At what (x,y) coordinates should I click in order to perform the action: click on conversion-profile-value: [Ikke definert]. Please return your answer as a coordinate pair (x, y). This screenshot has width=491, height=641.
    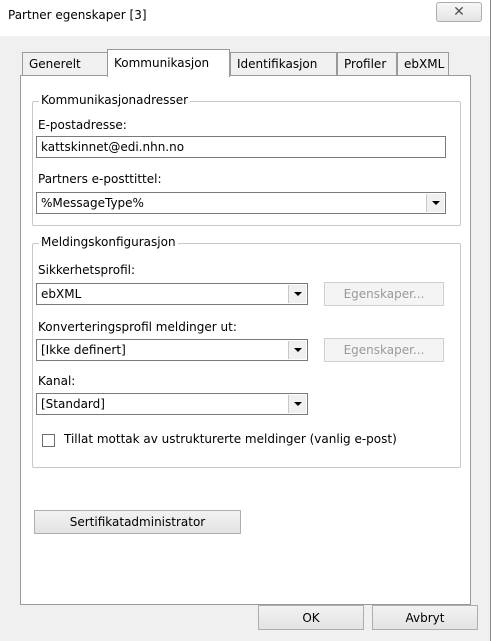
    Looking at the image, I should click on (83, 350).